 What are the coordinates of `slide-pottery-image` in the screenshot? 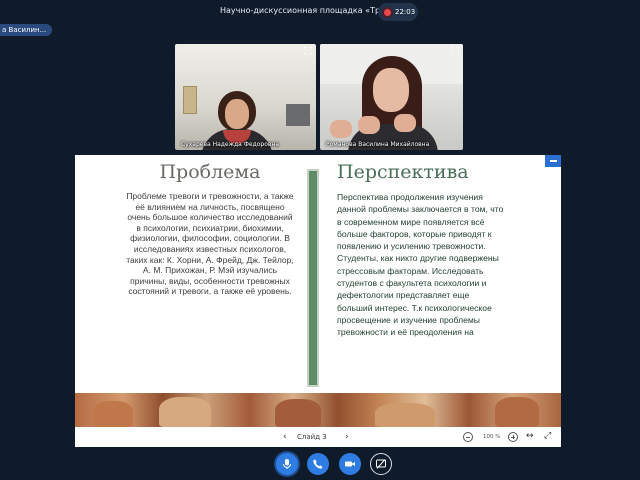 It's located at (318, 410).